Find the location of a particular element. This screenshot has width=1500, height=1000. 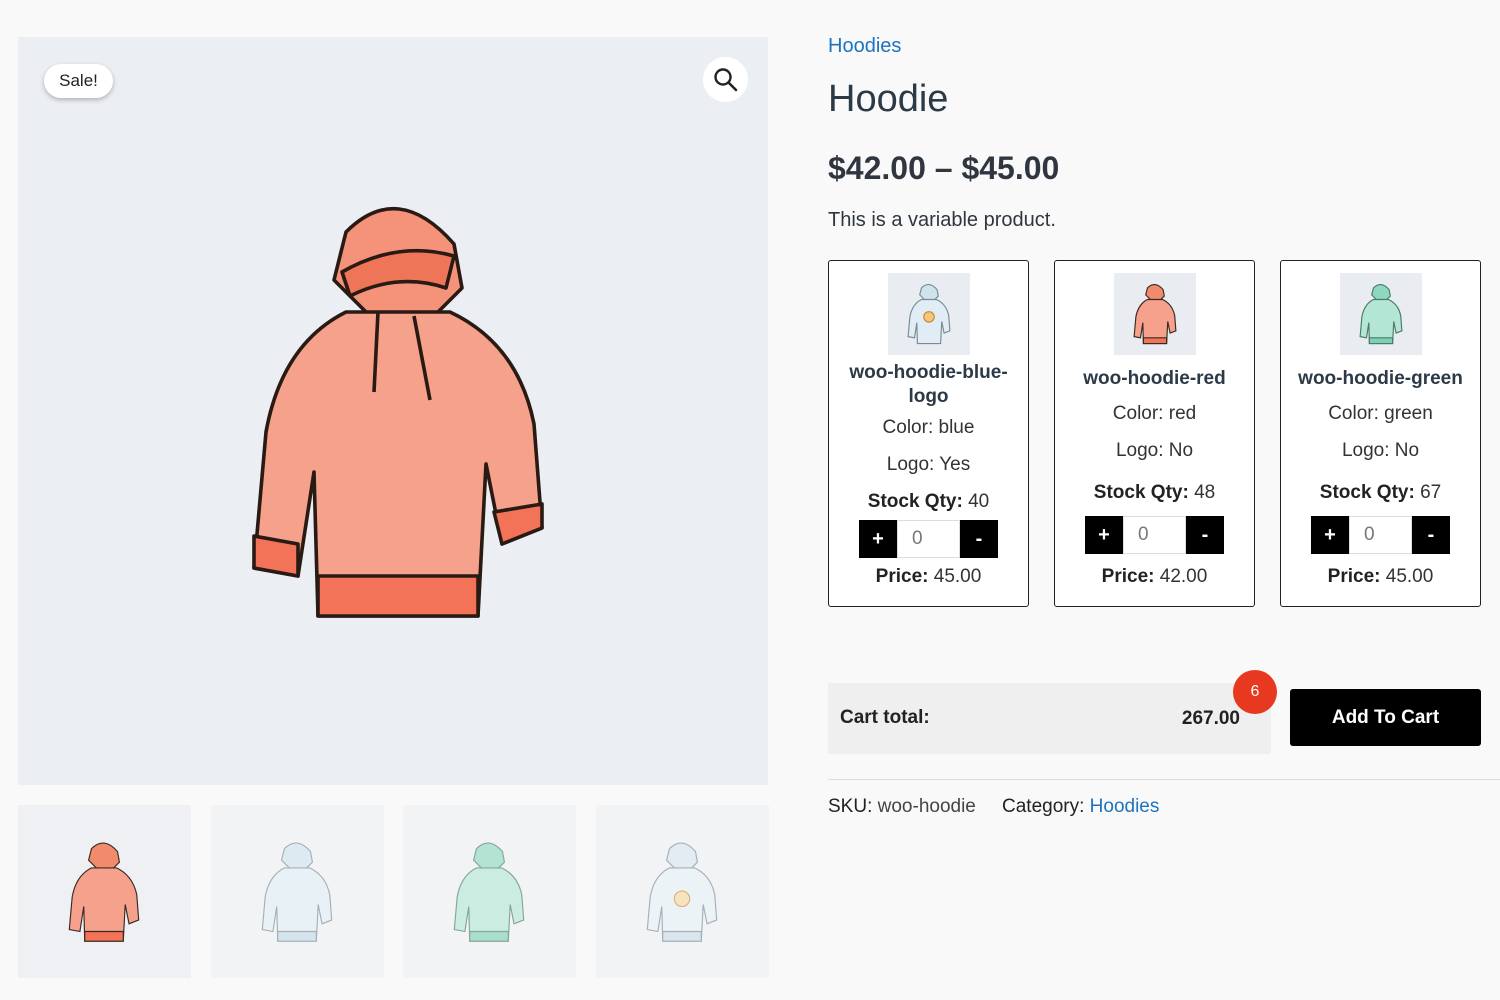

blue-logo-hoodie-thumb-icon is located at coordinates (682, 892).